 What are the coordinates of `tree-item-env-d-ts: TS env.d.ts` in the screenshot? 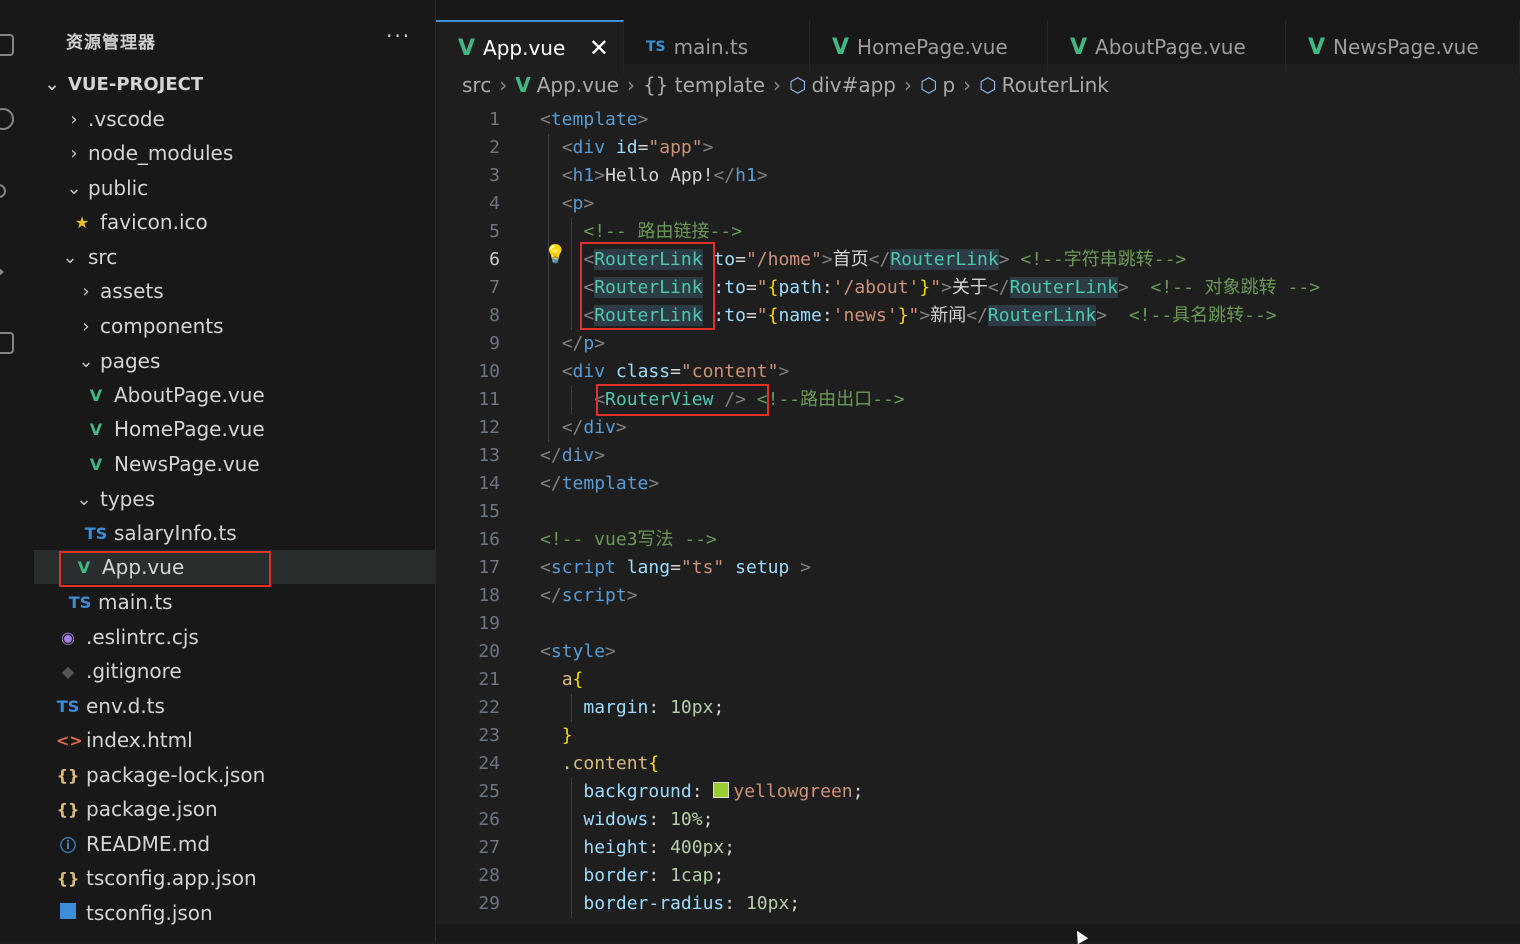 It's located at (235, 706).